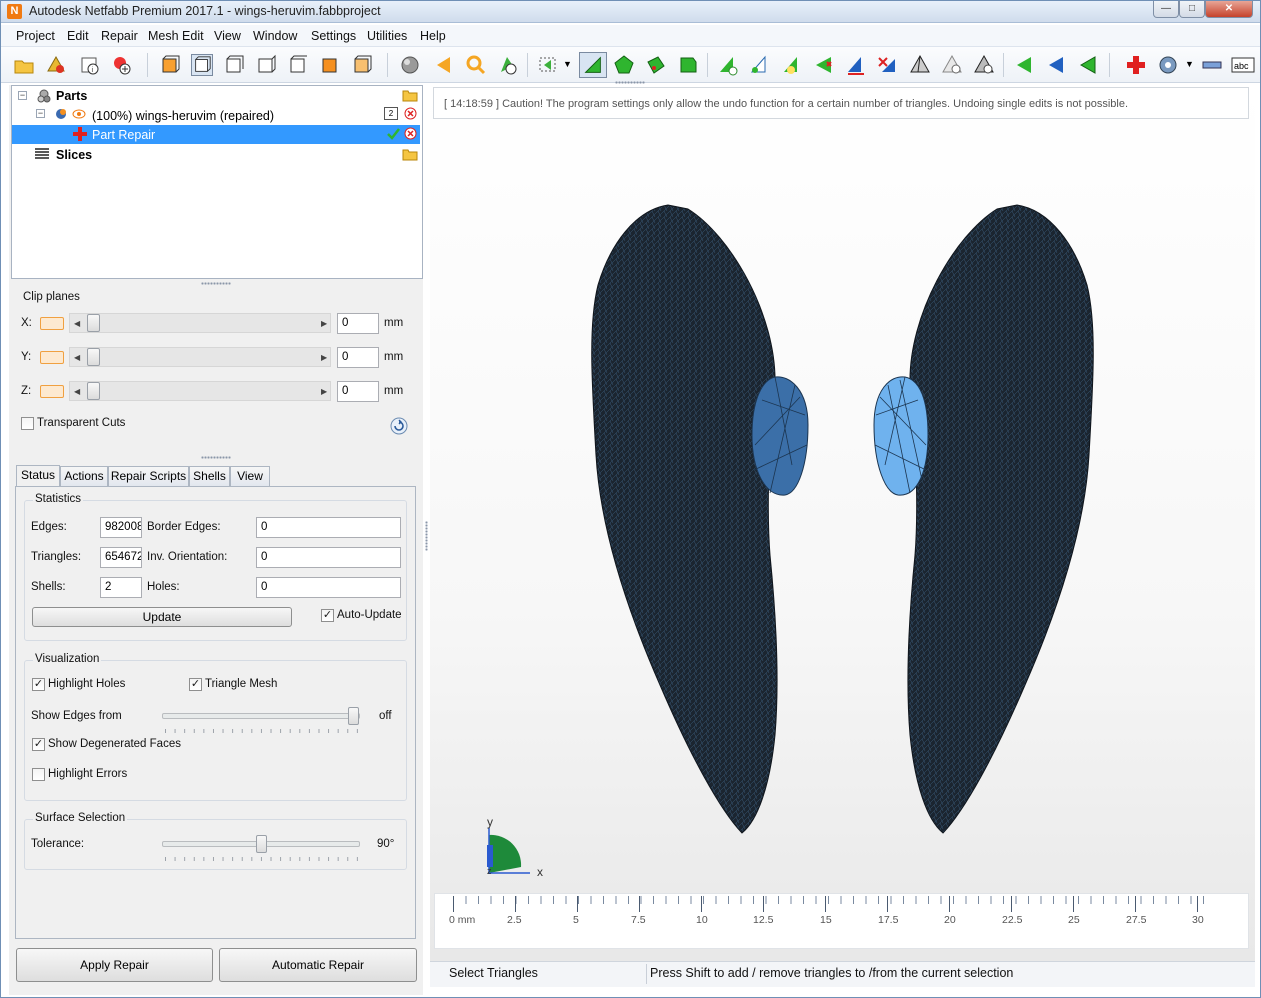 The height and width of the screenshot is (998, 1261). I want to click on parts-expander: −, so click(22, 95).